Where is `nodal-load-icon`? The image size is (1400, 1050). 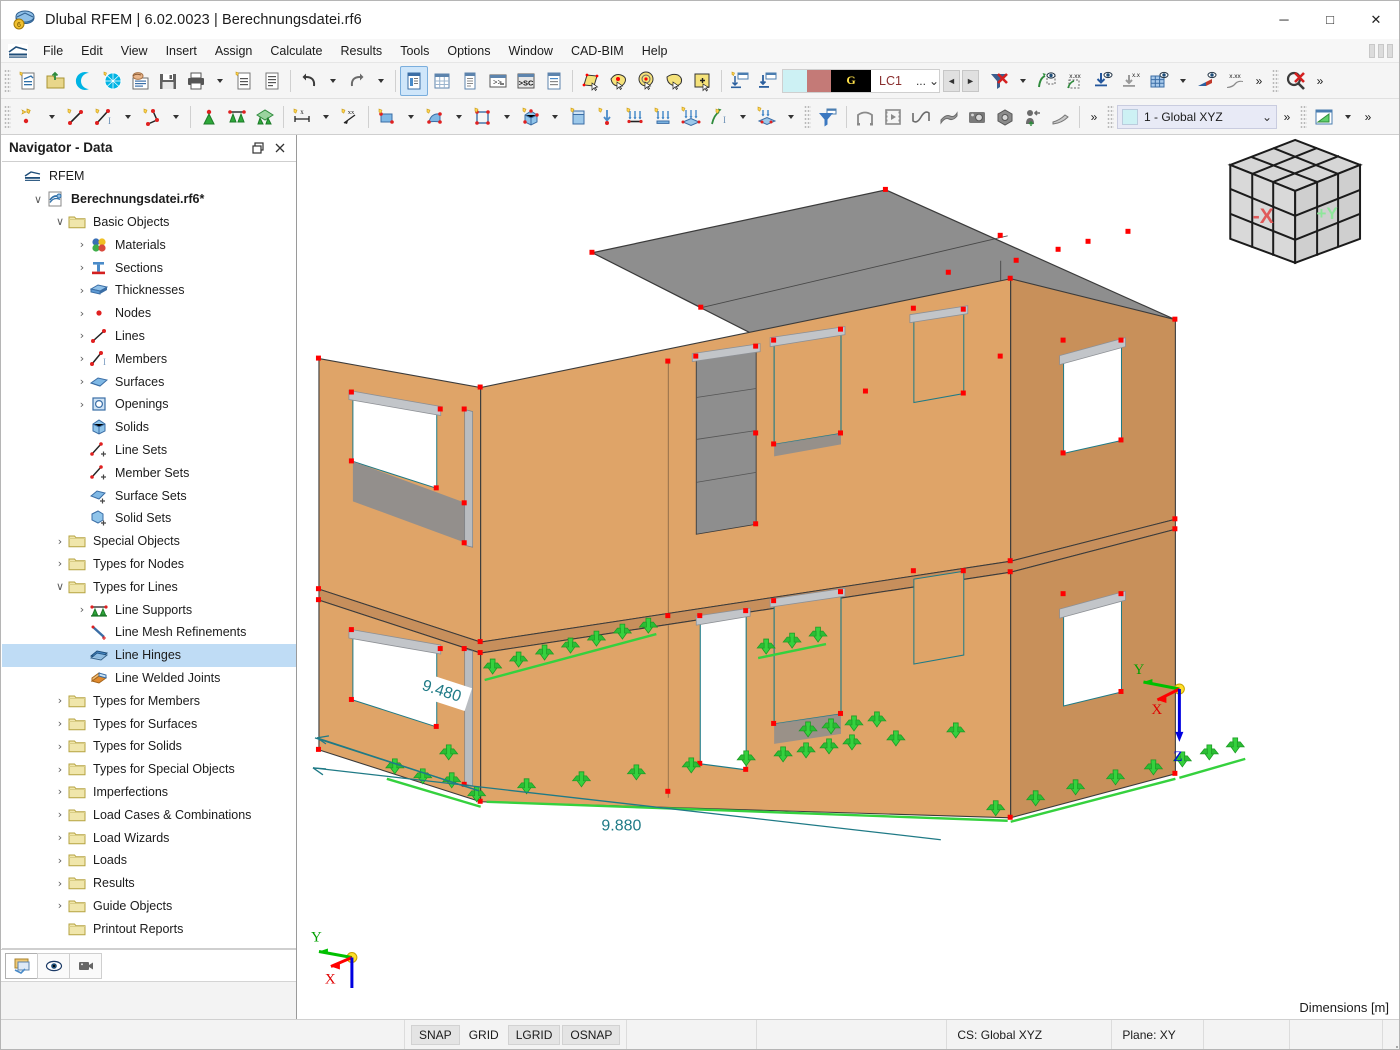
nodal-load-icon is located at coordinates (607, 117).